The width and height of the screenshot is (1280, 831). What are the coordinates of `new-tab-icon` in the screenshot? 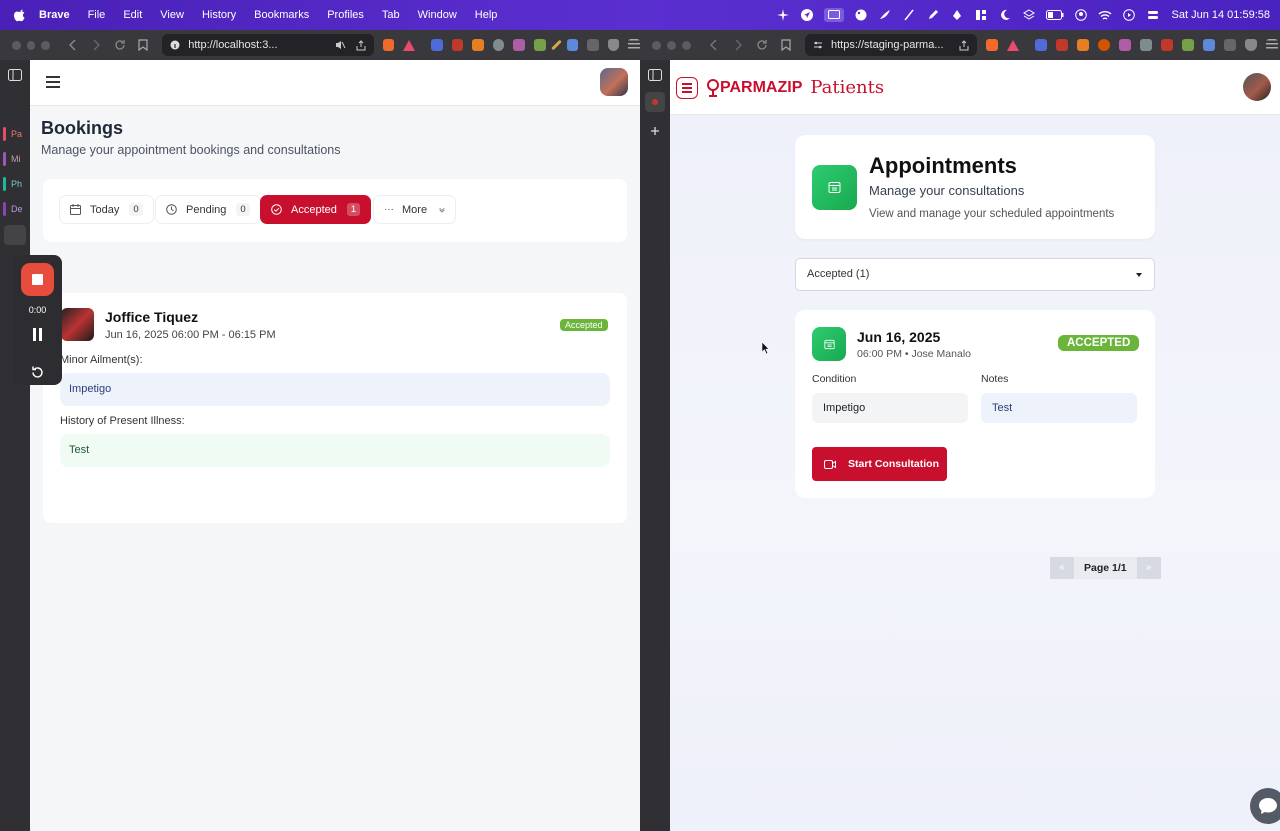 It's located at (655, 131).